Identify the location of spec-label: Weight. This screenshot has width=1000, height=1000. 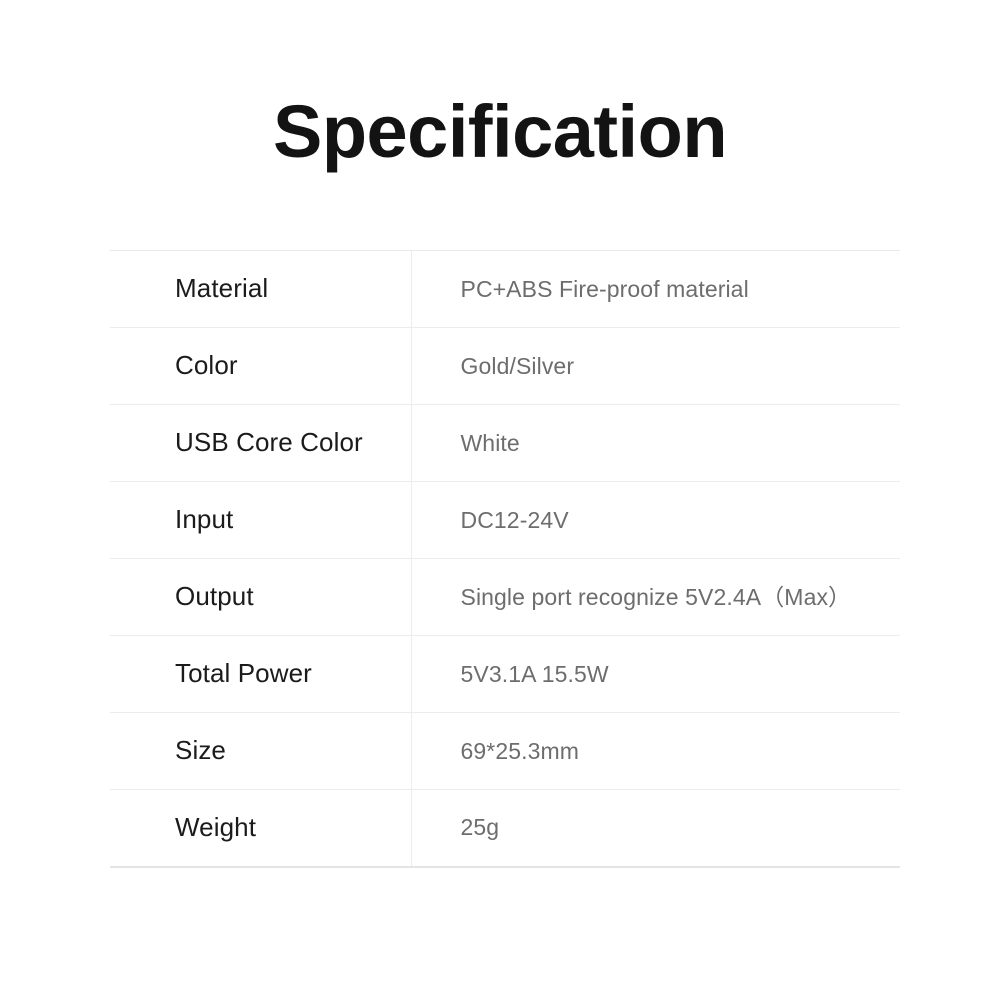
(216, 827).